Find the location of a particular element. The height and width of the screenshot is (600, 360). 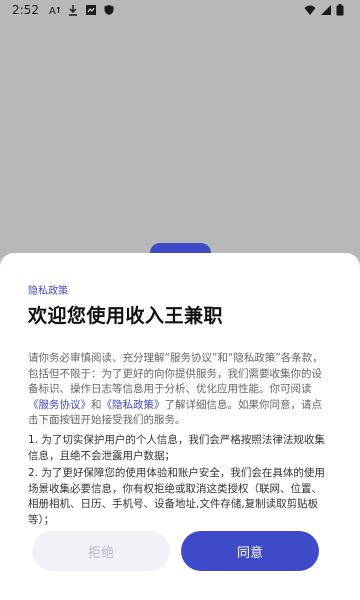

signal-icon is located at coordinates (326, 10).